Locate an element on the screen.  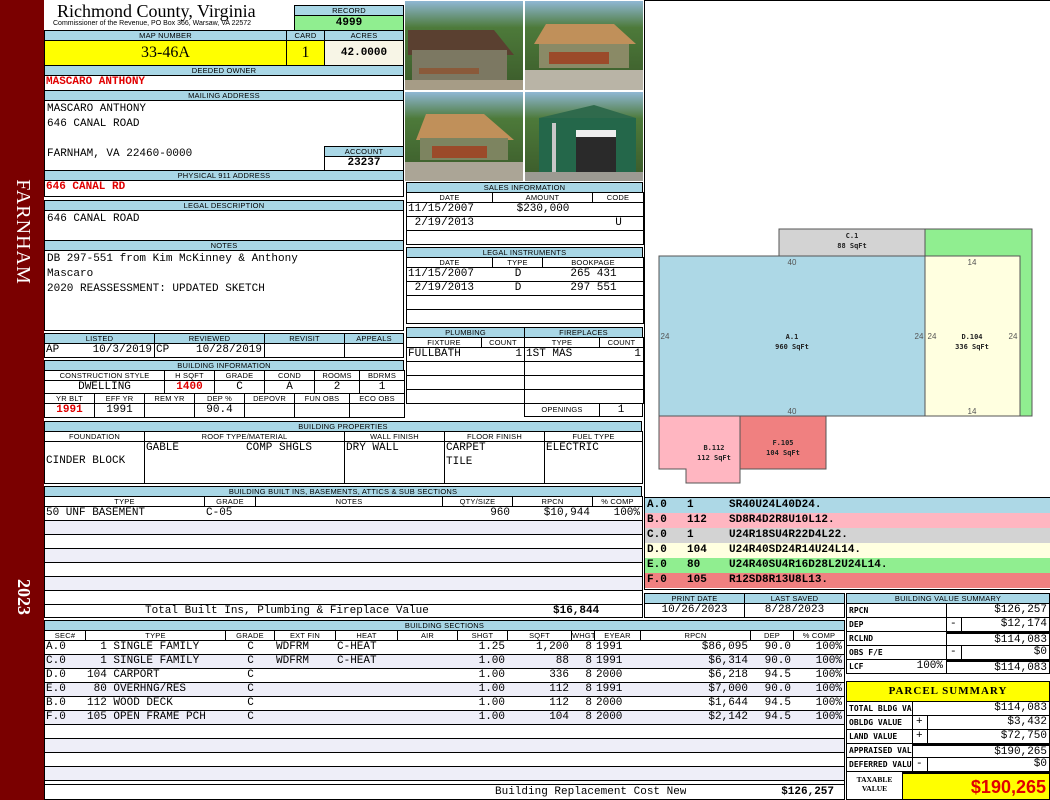
value-summary-sign: - is located at coordinates (953, 624).